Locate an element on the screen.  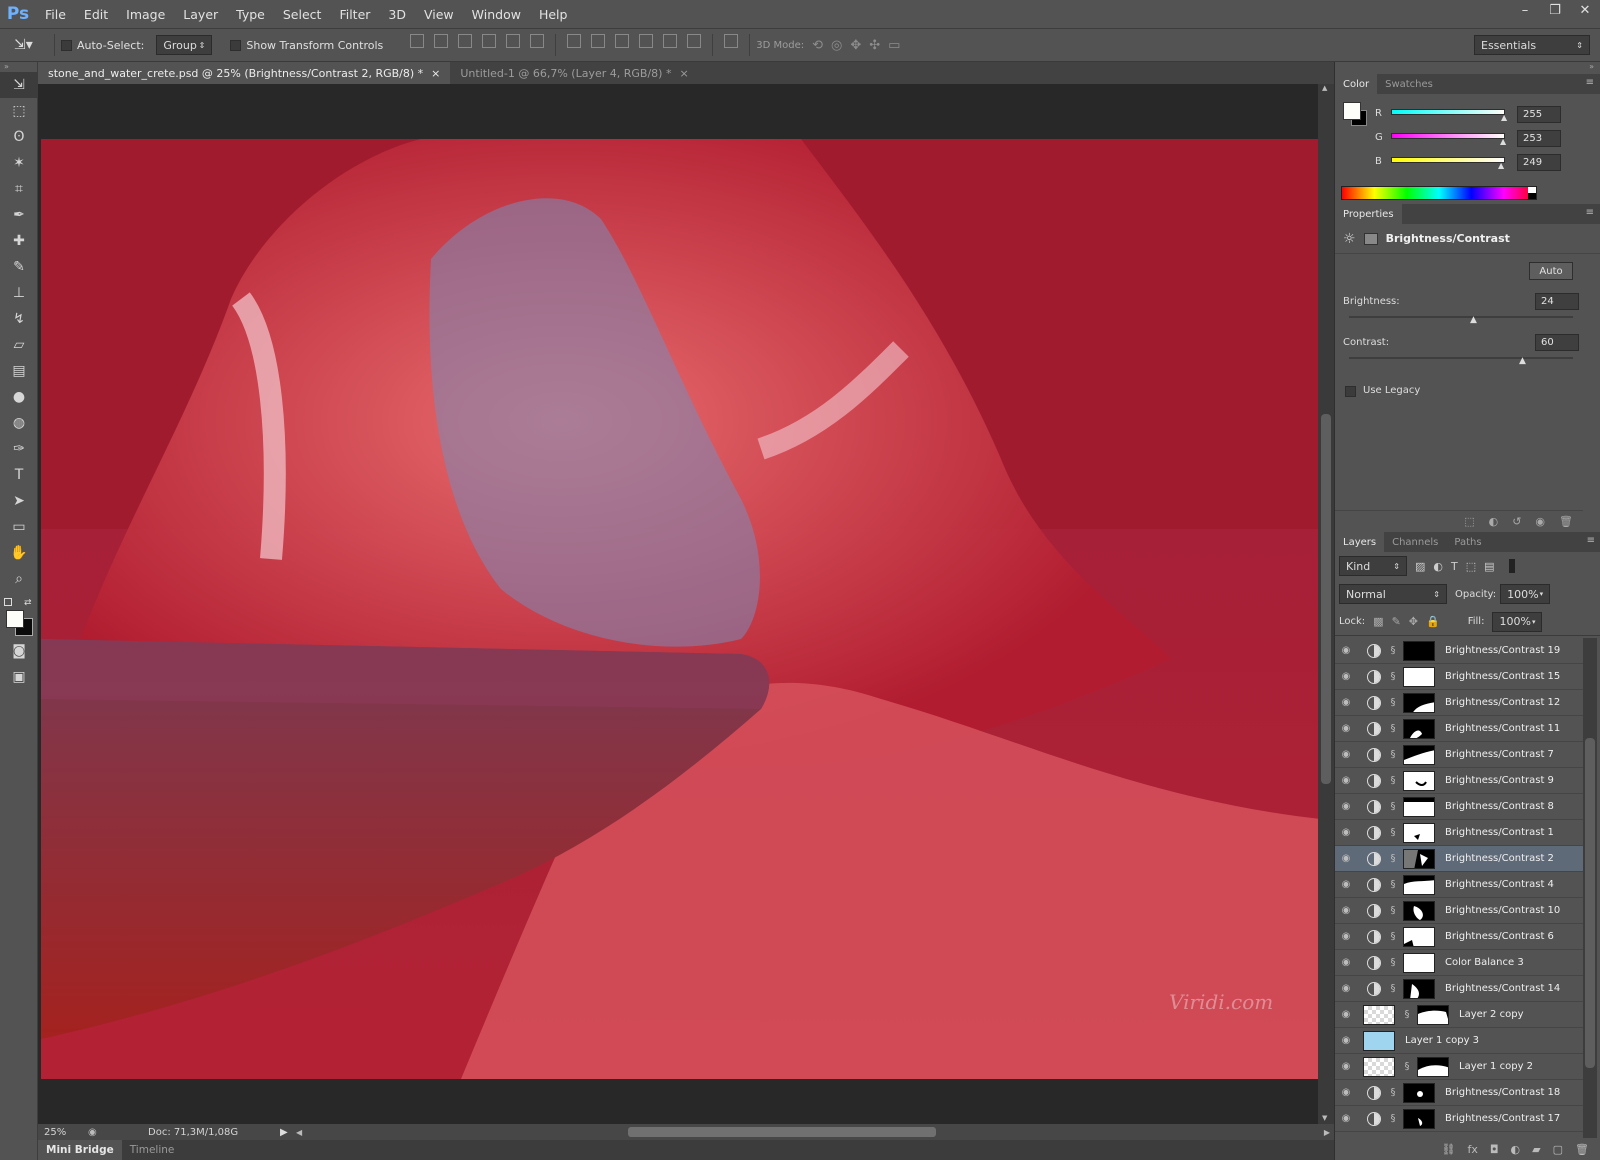
delete-layer-icon: 🗑 is located at coordinates (1582, 1149).